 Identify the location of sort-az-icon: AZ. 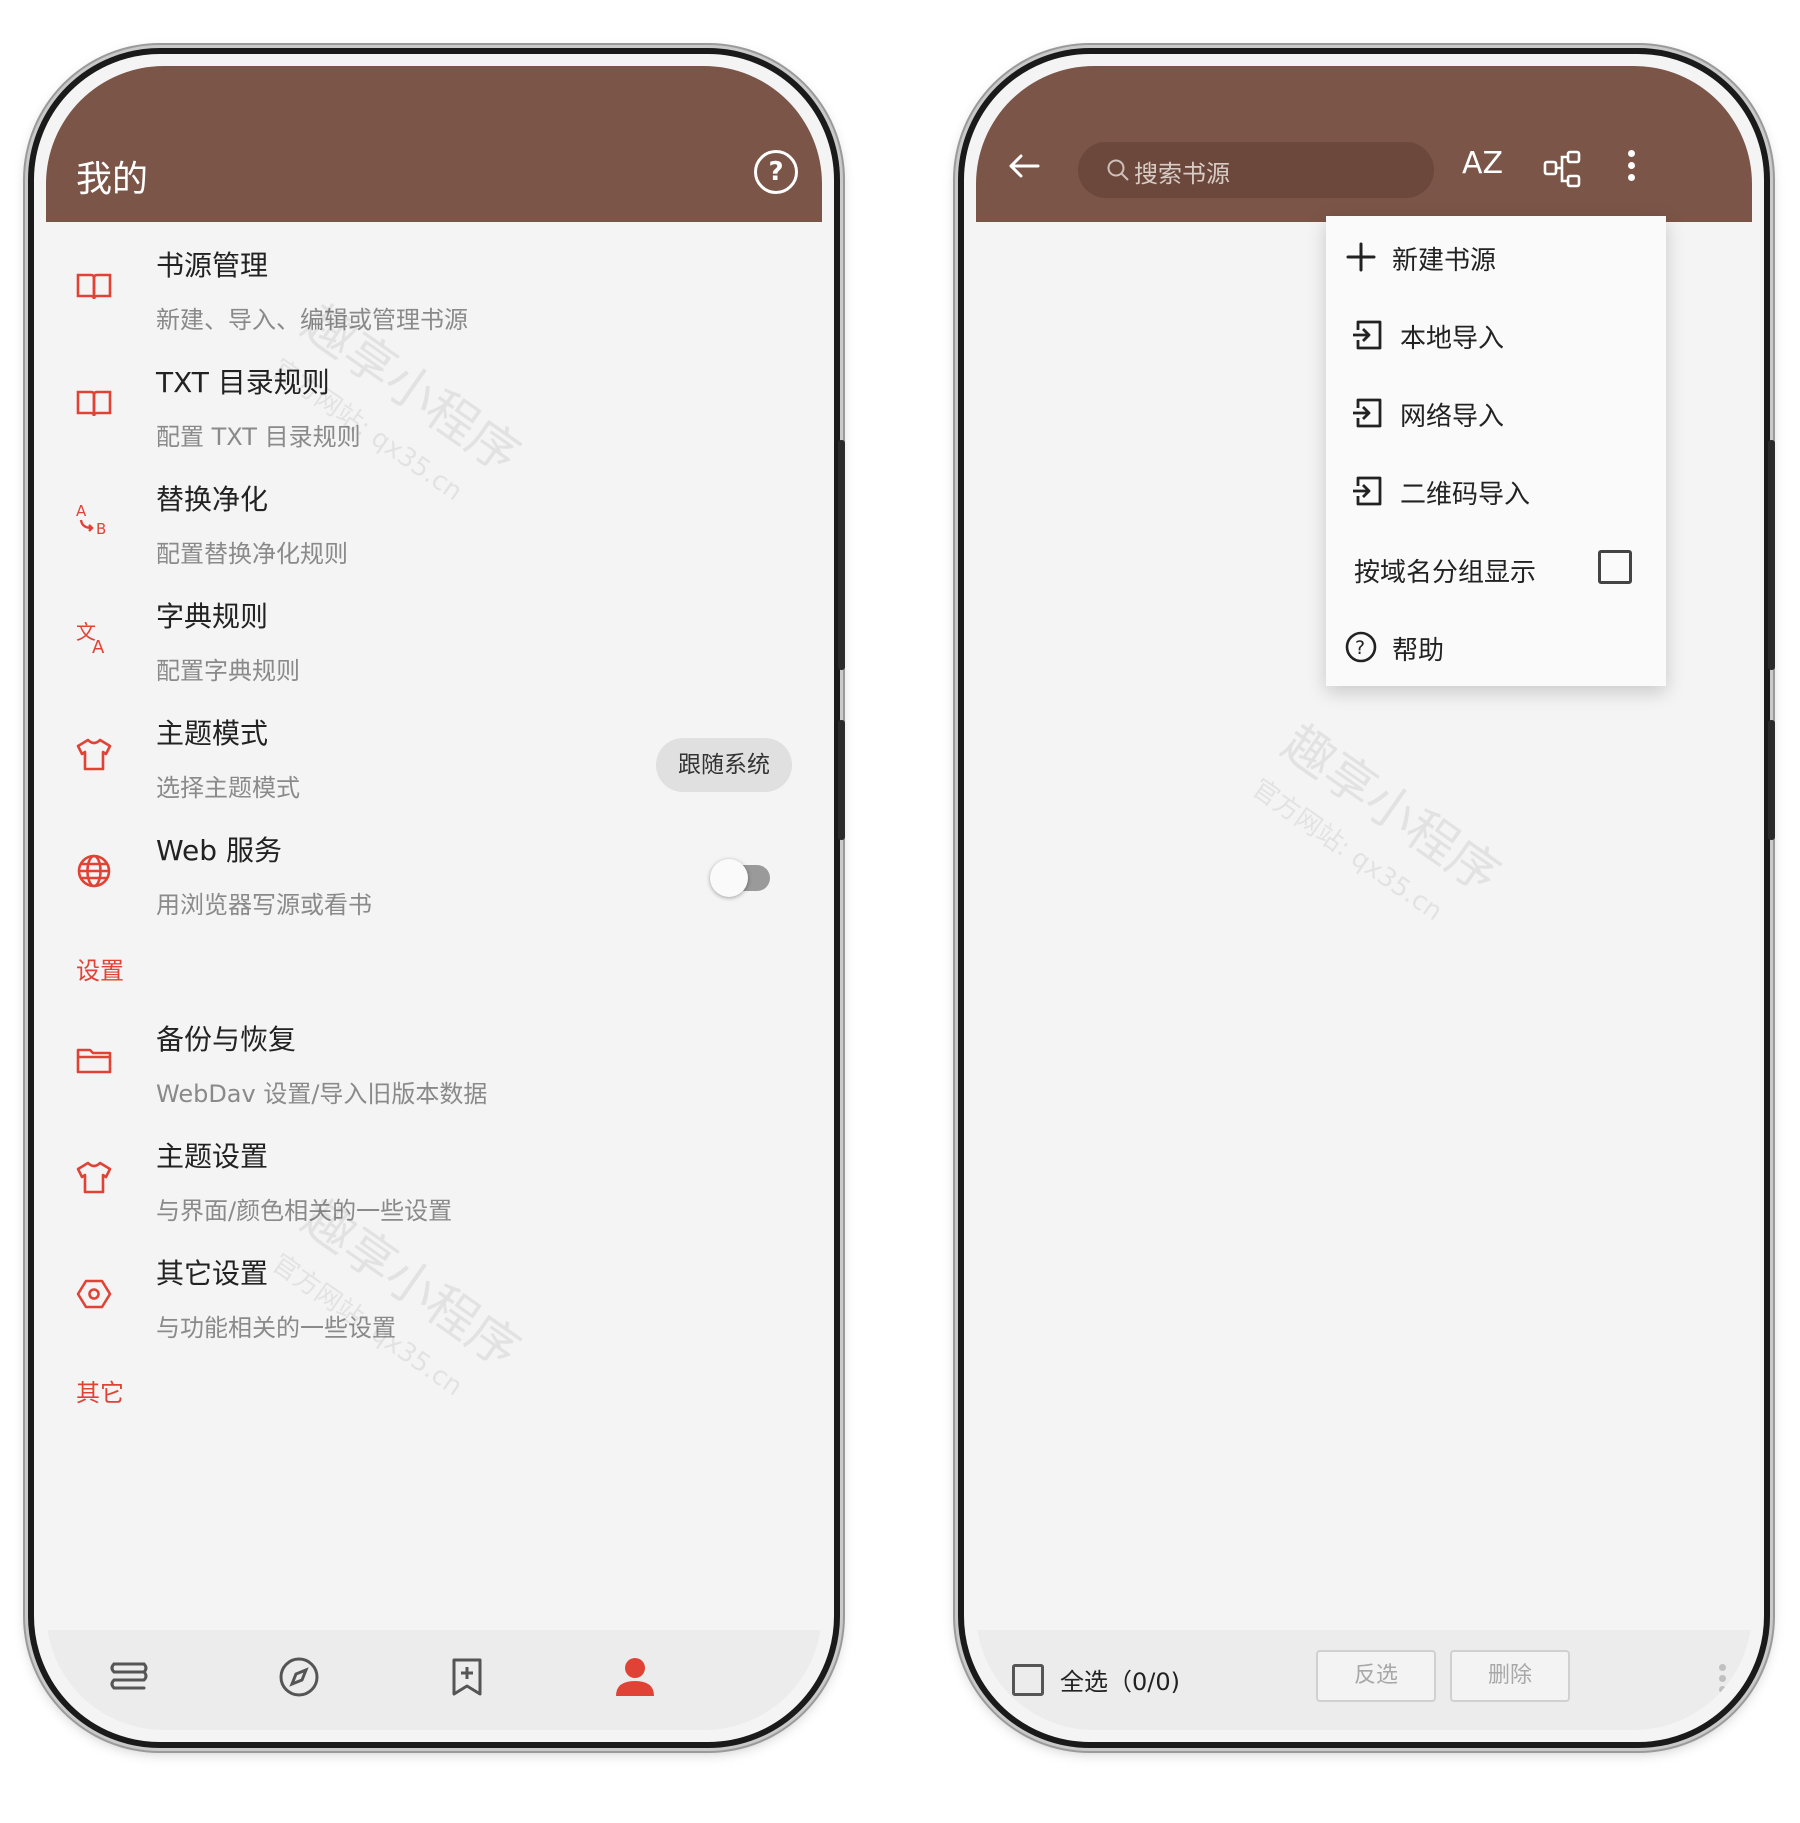
(1482, 163).